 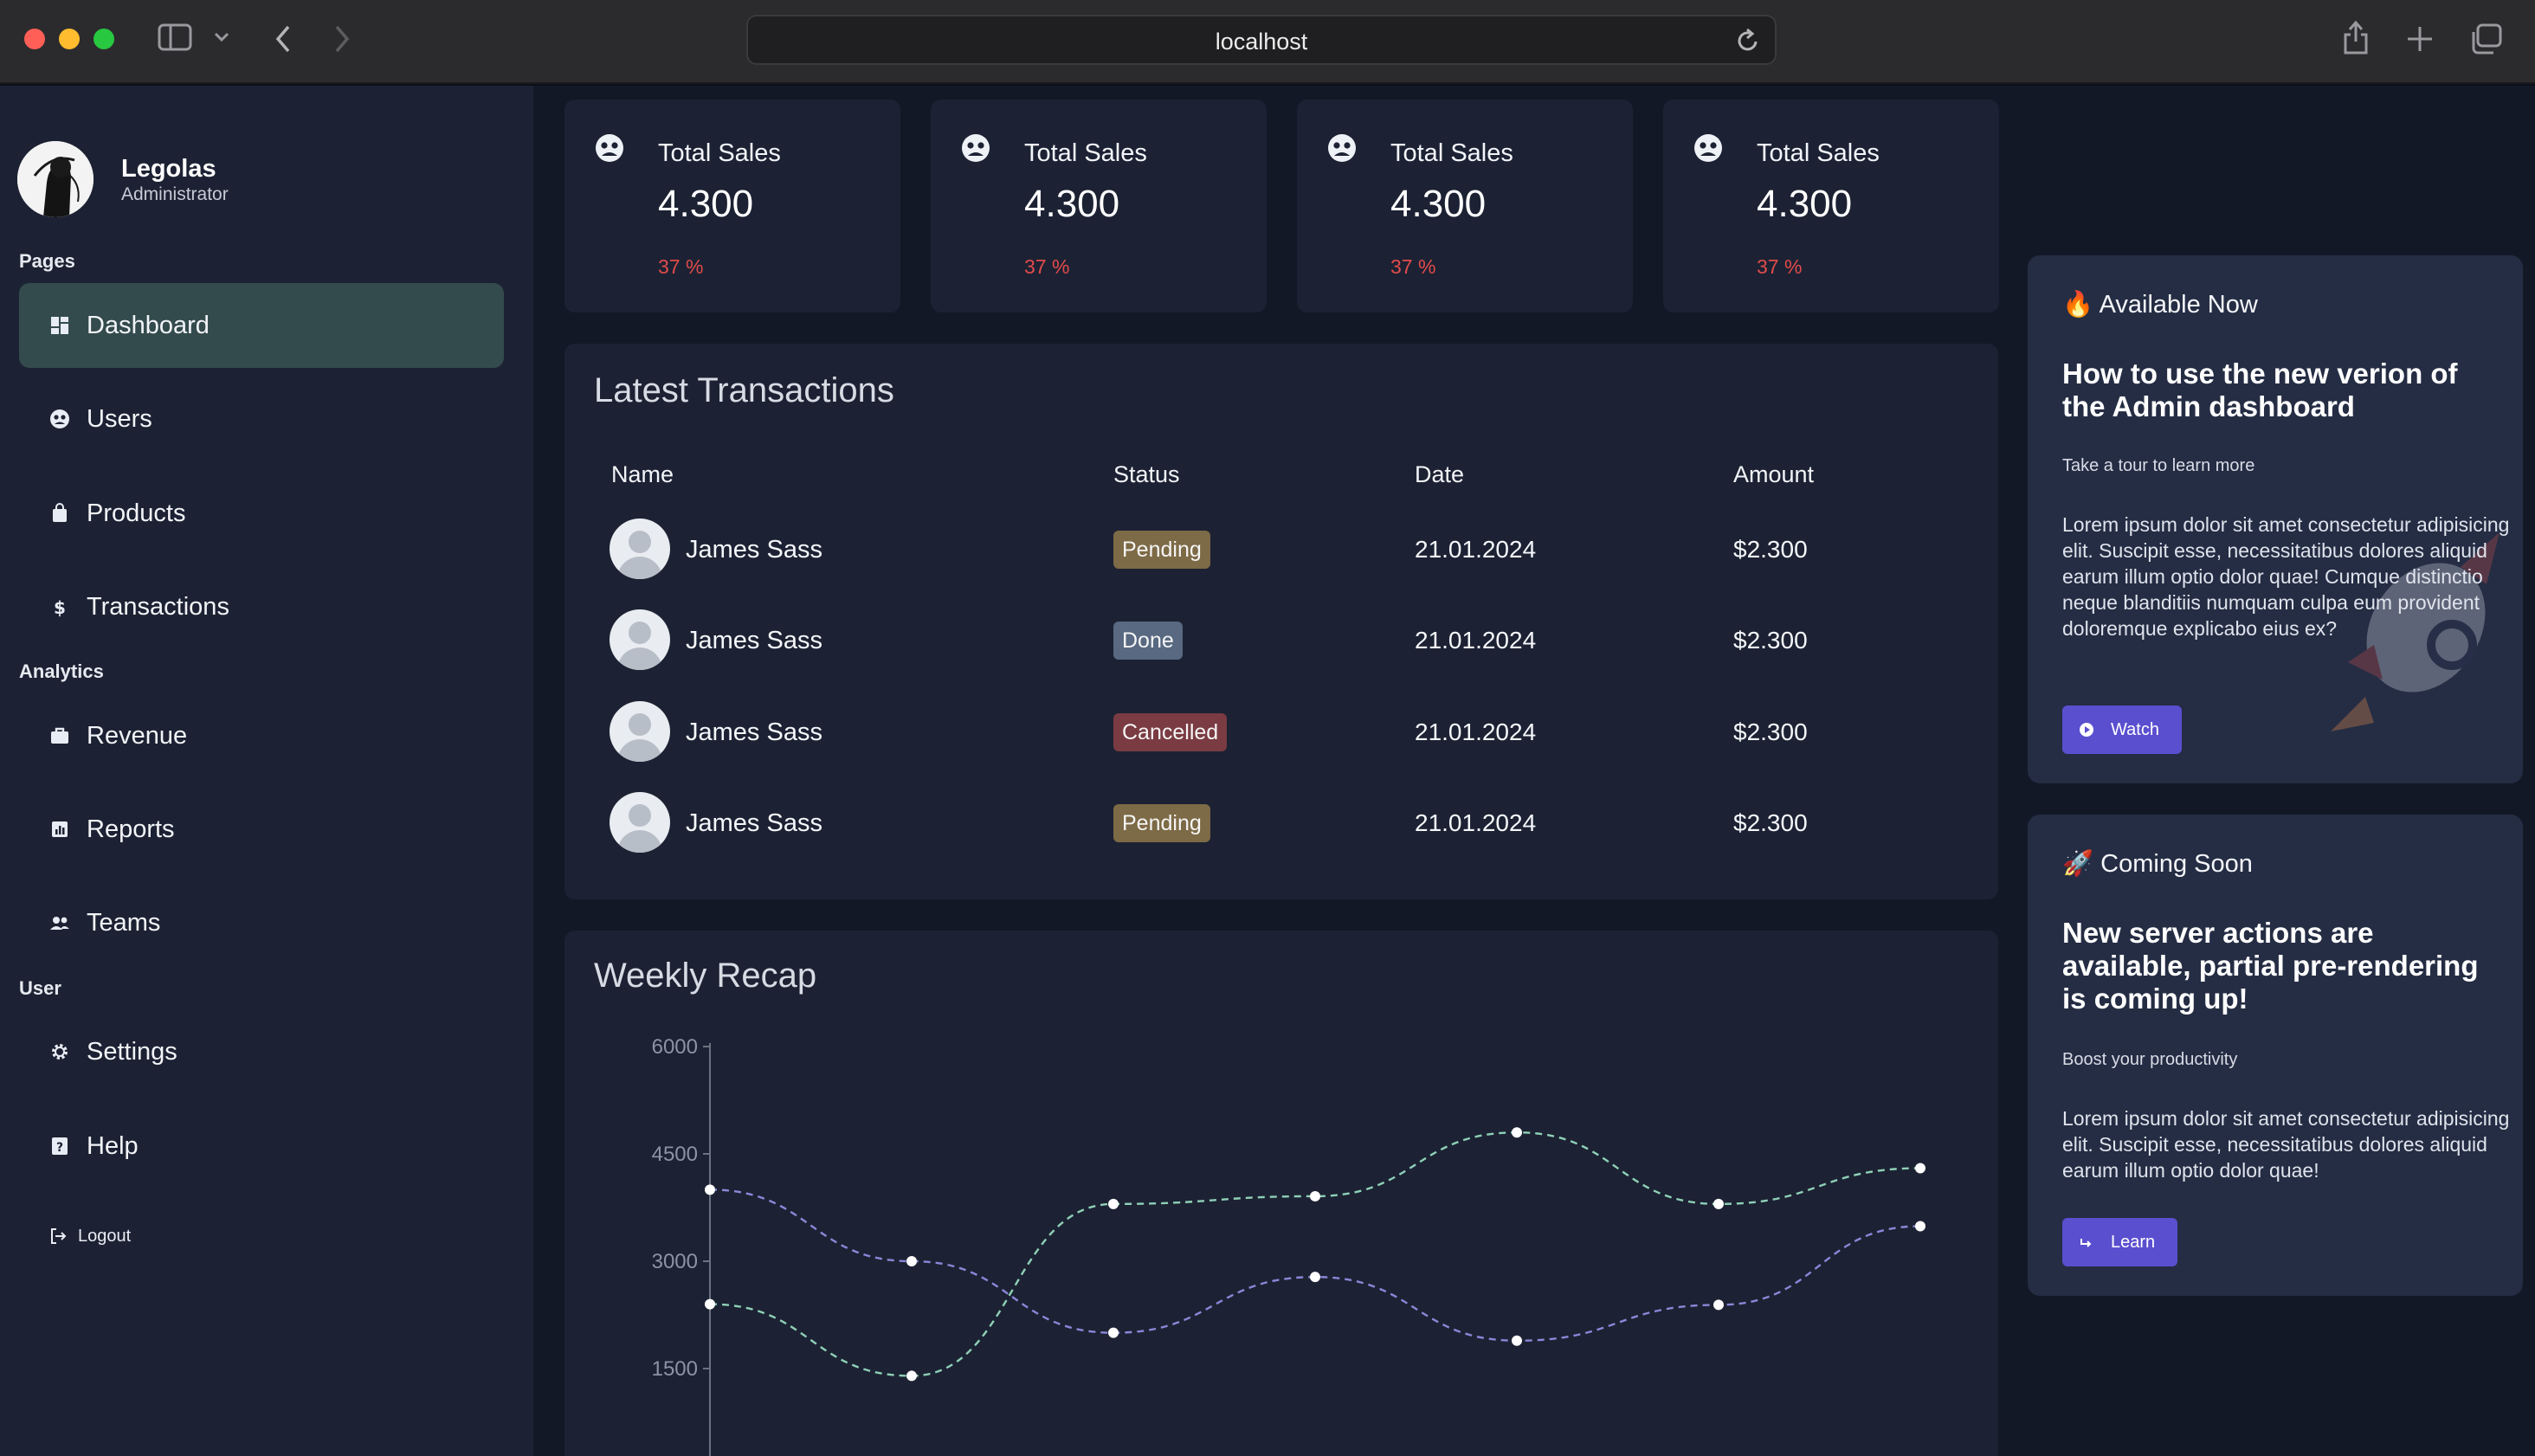 What do you see at coordinates (58, 1238) in the screenshot?
I see `logout-icon` at bounding box center [58, 1238].